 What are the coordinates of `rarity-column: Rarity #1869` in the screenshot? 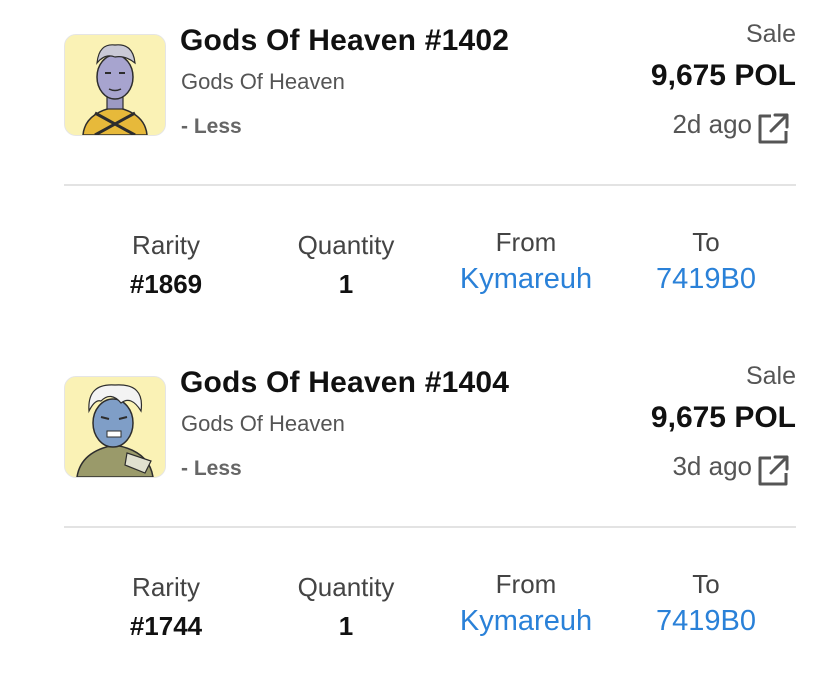 It's located at (166, 265).